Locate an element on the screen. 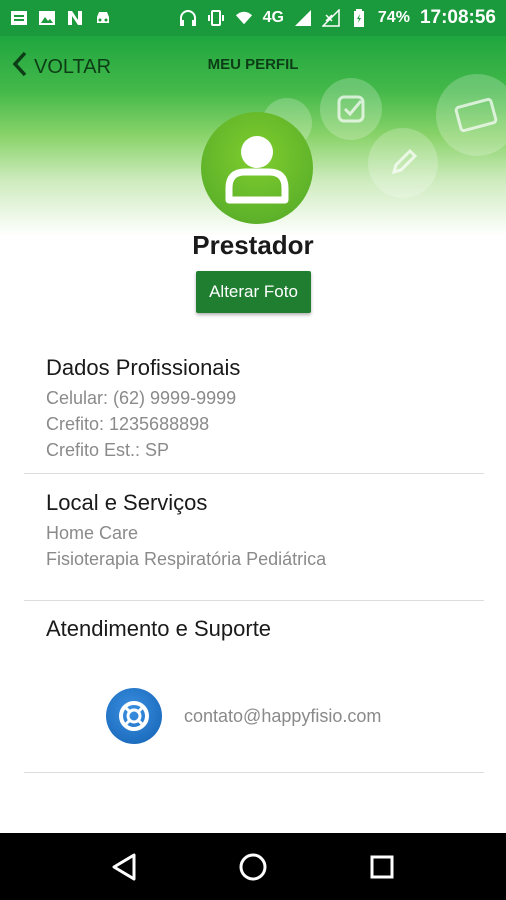 The image size is (506, 900). recents-square-icon is located at coordinates (382, 866).